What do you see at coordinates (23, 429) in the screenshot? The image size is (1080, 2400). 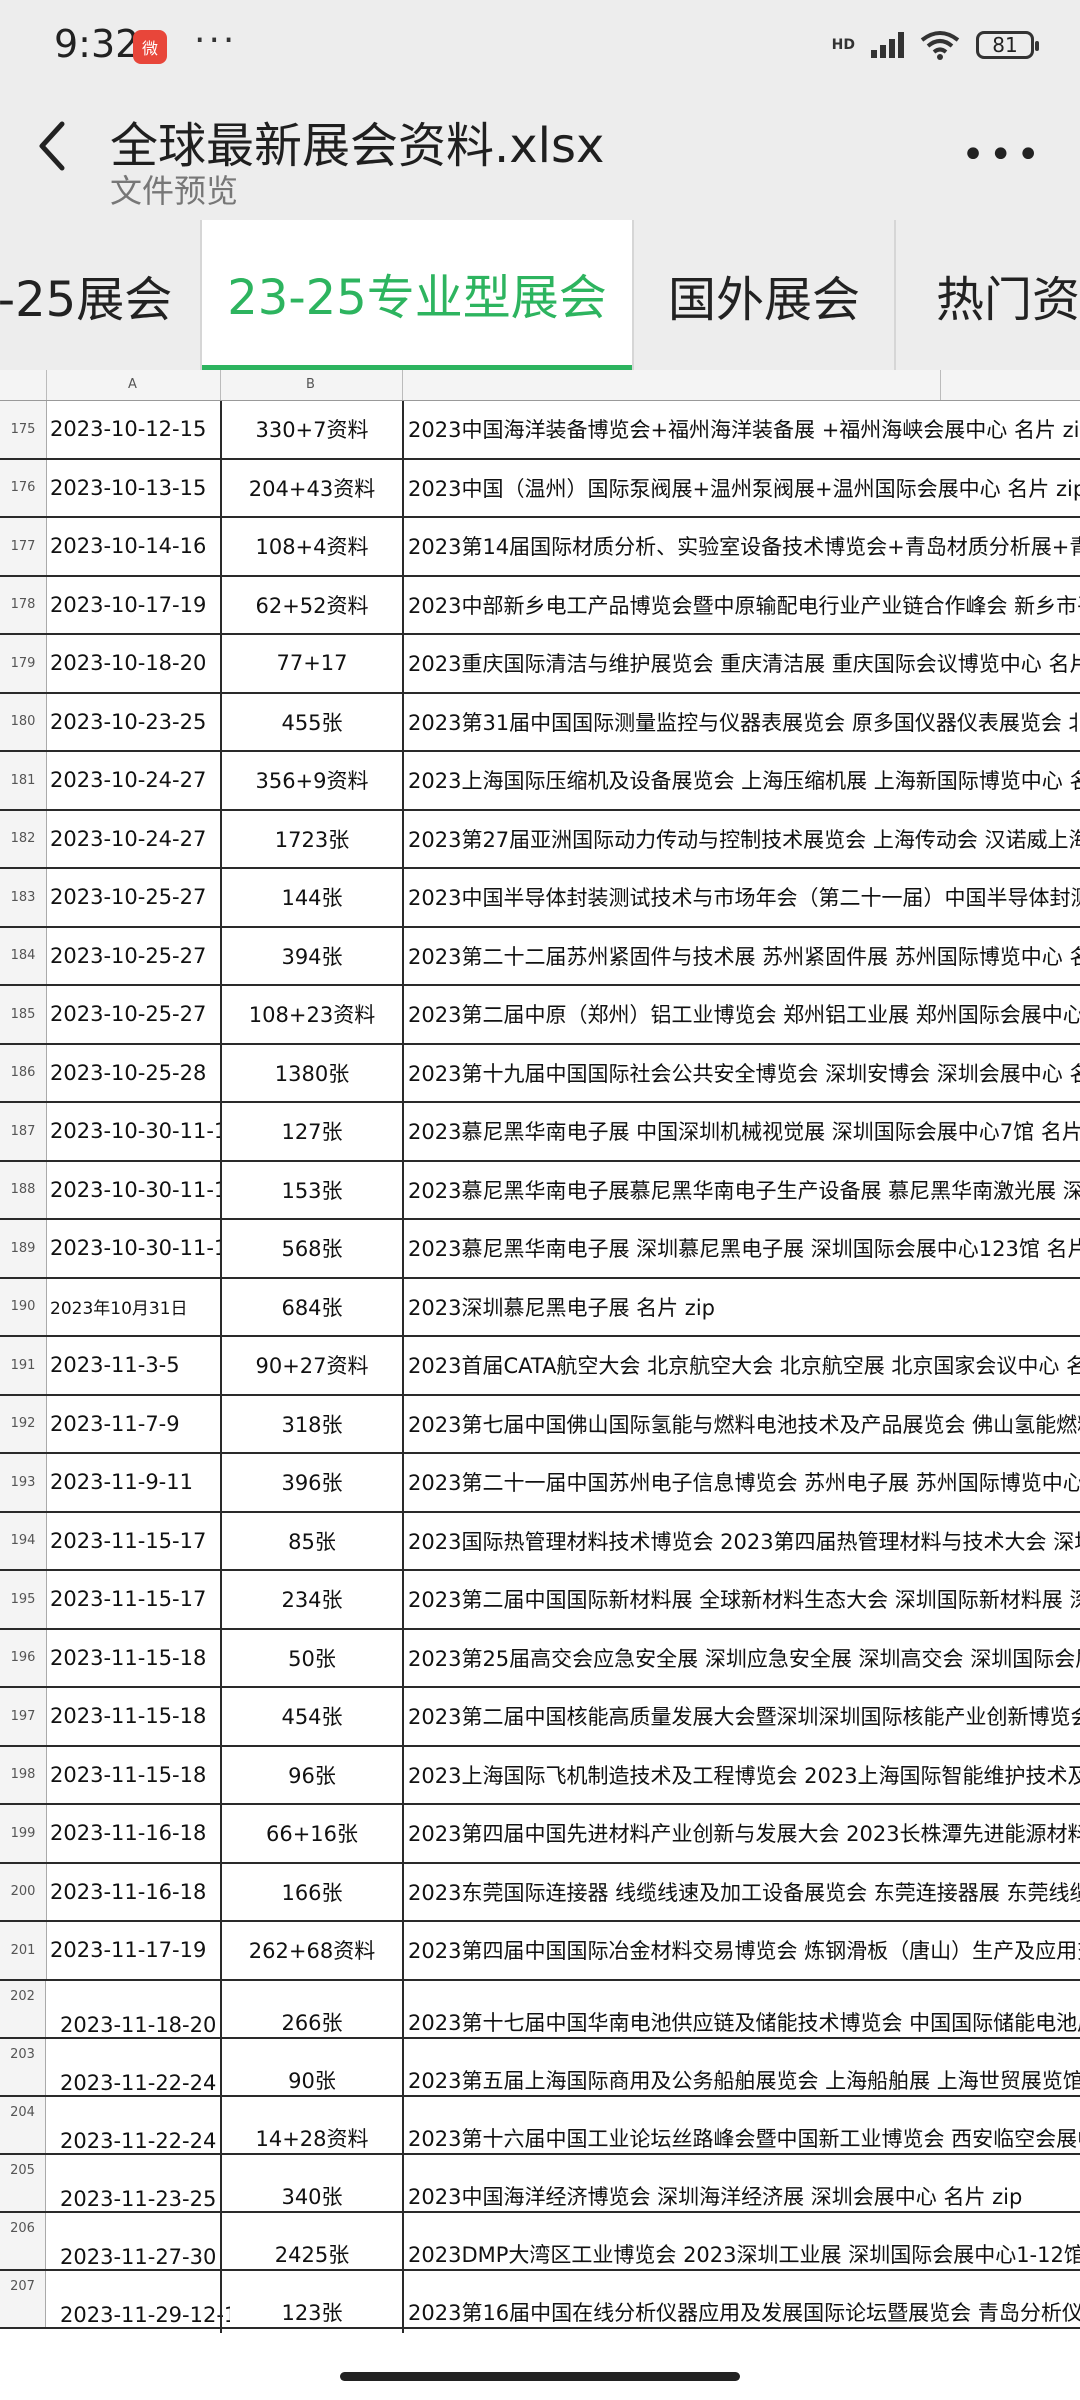 I see `row-number: 175` at bounding box center [23, 429].